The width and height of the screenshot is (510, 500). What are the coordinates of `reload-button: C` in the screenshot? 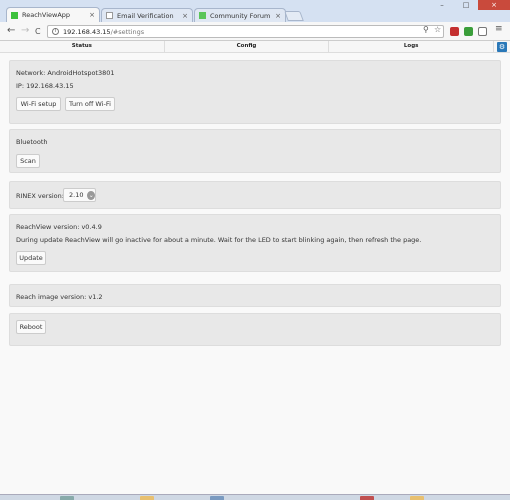 It's located at (38, 32).